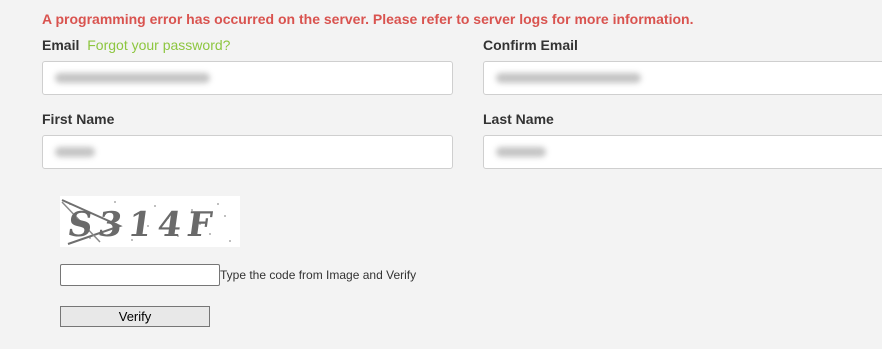  Describe the element at coordinates (247, 152) in the screenshot. I see `first-name-field` at that location.